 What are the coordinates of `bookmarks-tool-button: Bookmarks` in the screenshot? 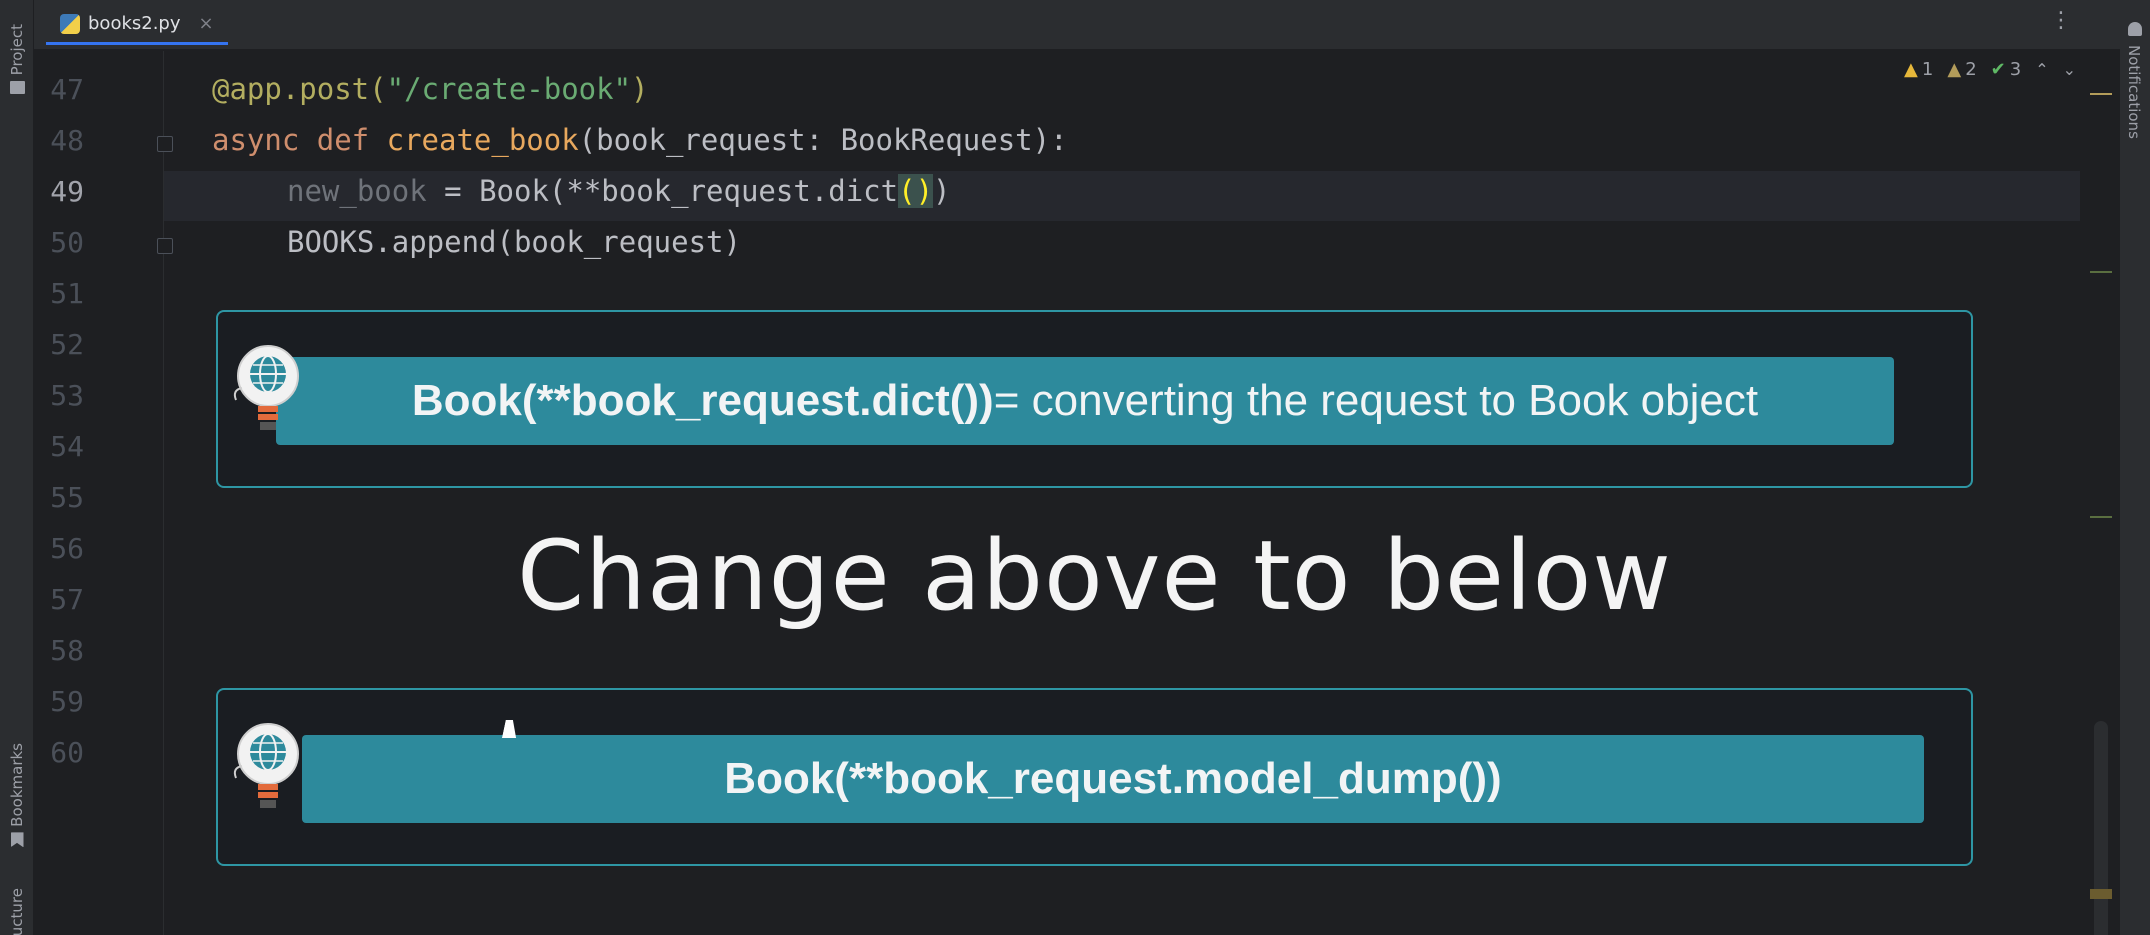 It's located at (17, 795).